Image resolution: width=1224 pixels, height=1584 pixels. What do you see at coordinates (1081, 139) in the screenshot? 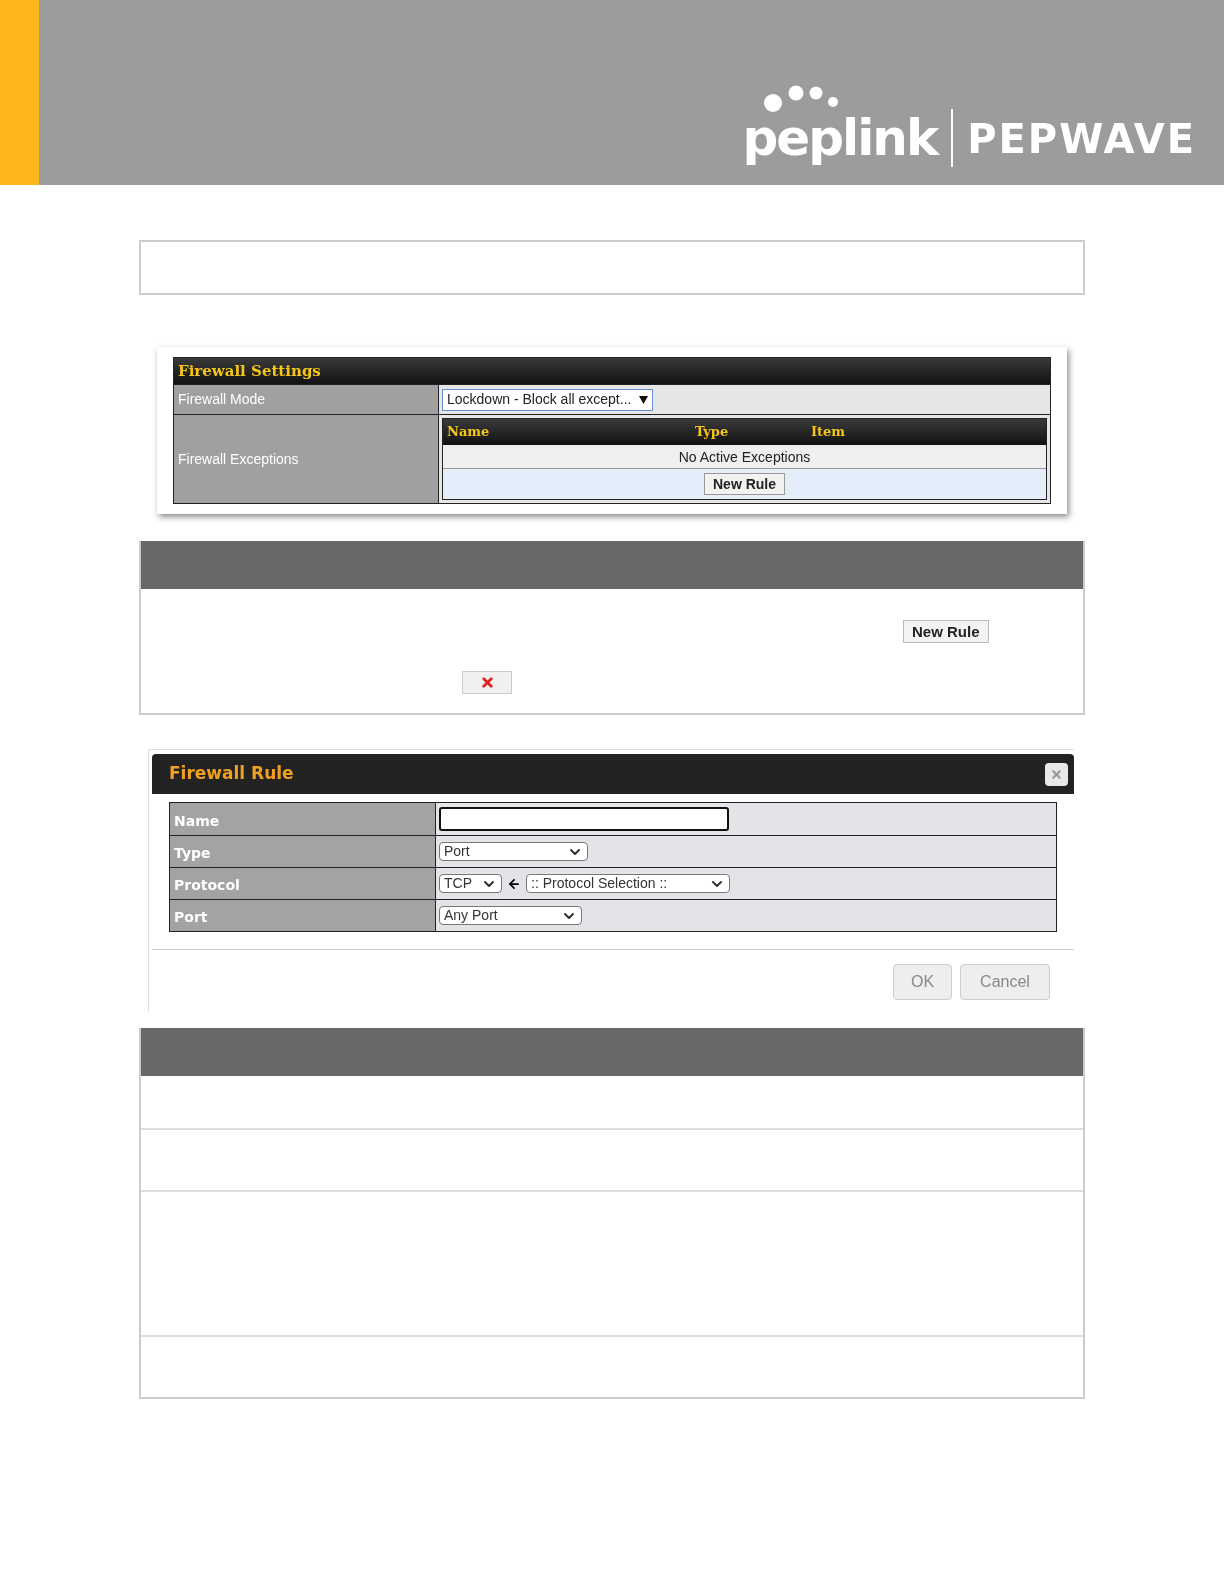
I see `logo-text: PEPWAVE` at bounding box center [1081, 139].